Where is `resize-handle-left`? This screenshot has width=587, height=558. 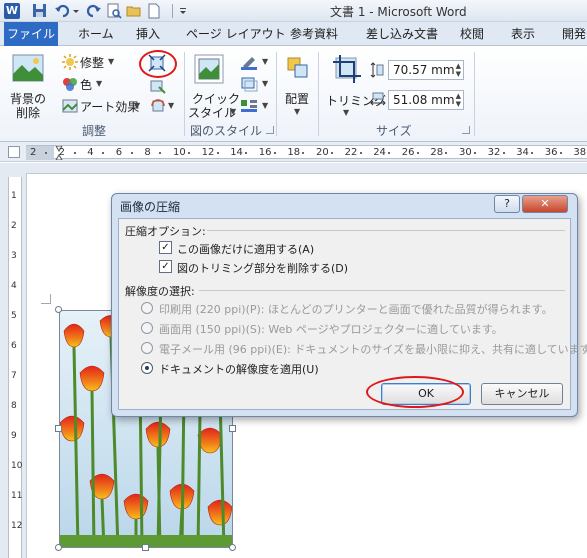
resize-handle-left is located at coordinates (58, 428).